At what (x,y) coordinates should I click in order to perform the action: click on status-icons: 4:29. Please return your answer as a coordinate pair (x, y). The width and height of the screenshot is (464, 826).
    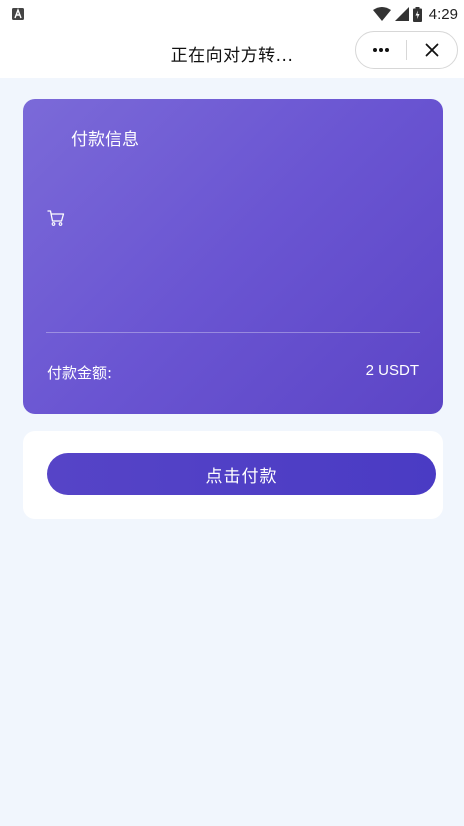
    Looking at the image, I should click on (415, 14).